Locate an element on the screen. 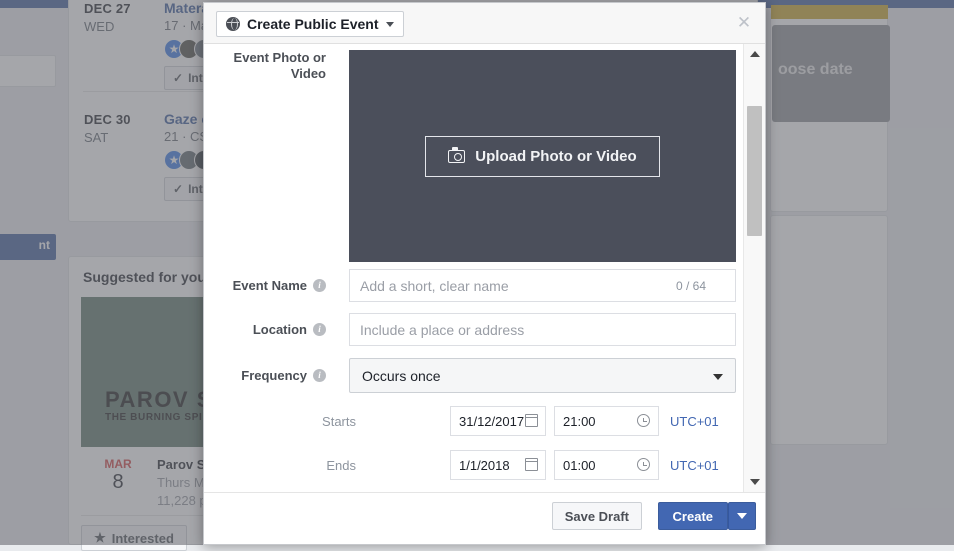 The image size is (954, 551). triangle-up-icon is located at coordinates (755, 54).